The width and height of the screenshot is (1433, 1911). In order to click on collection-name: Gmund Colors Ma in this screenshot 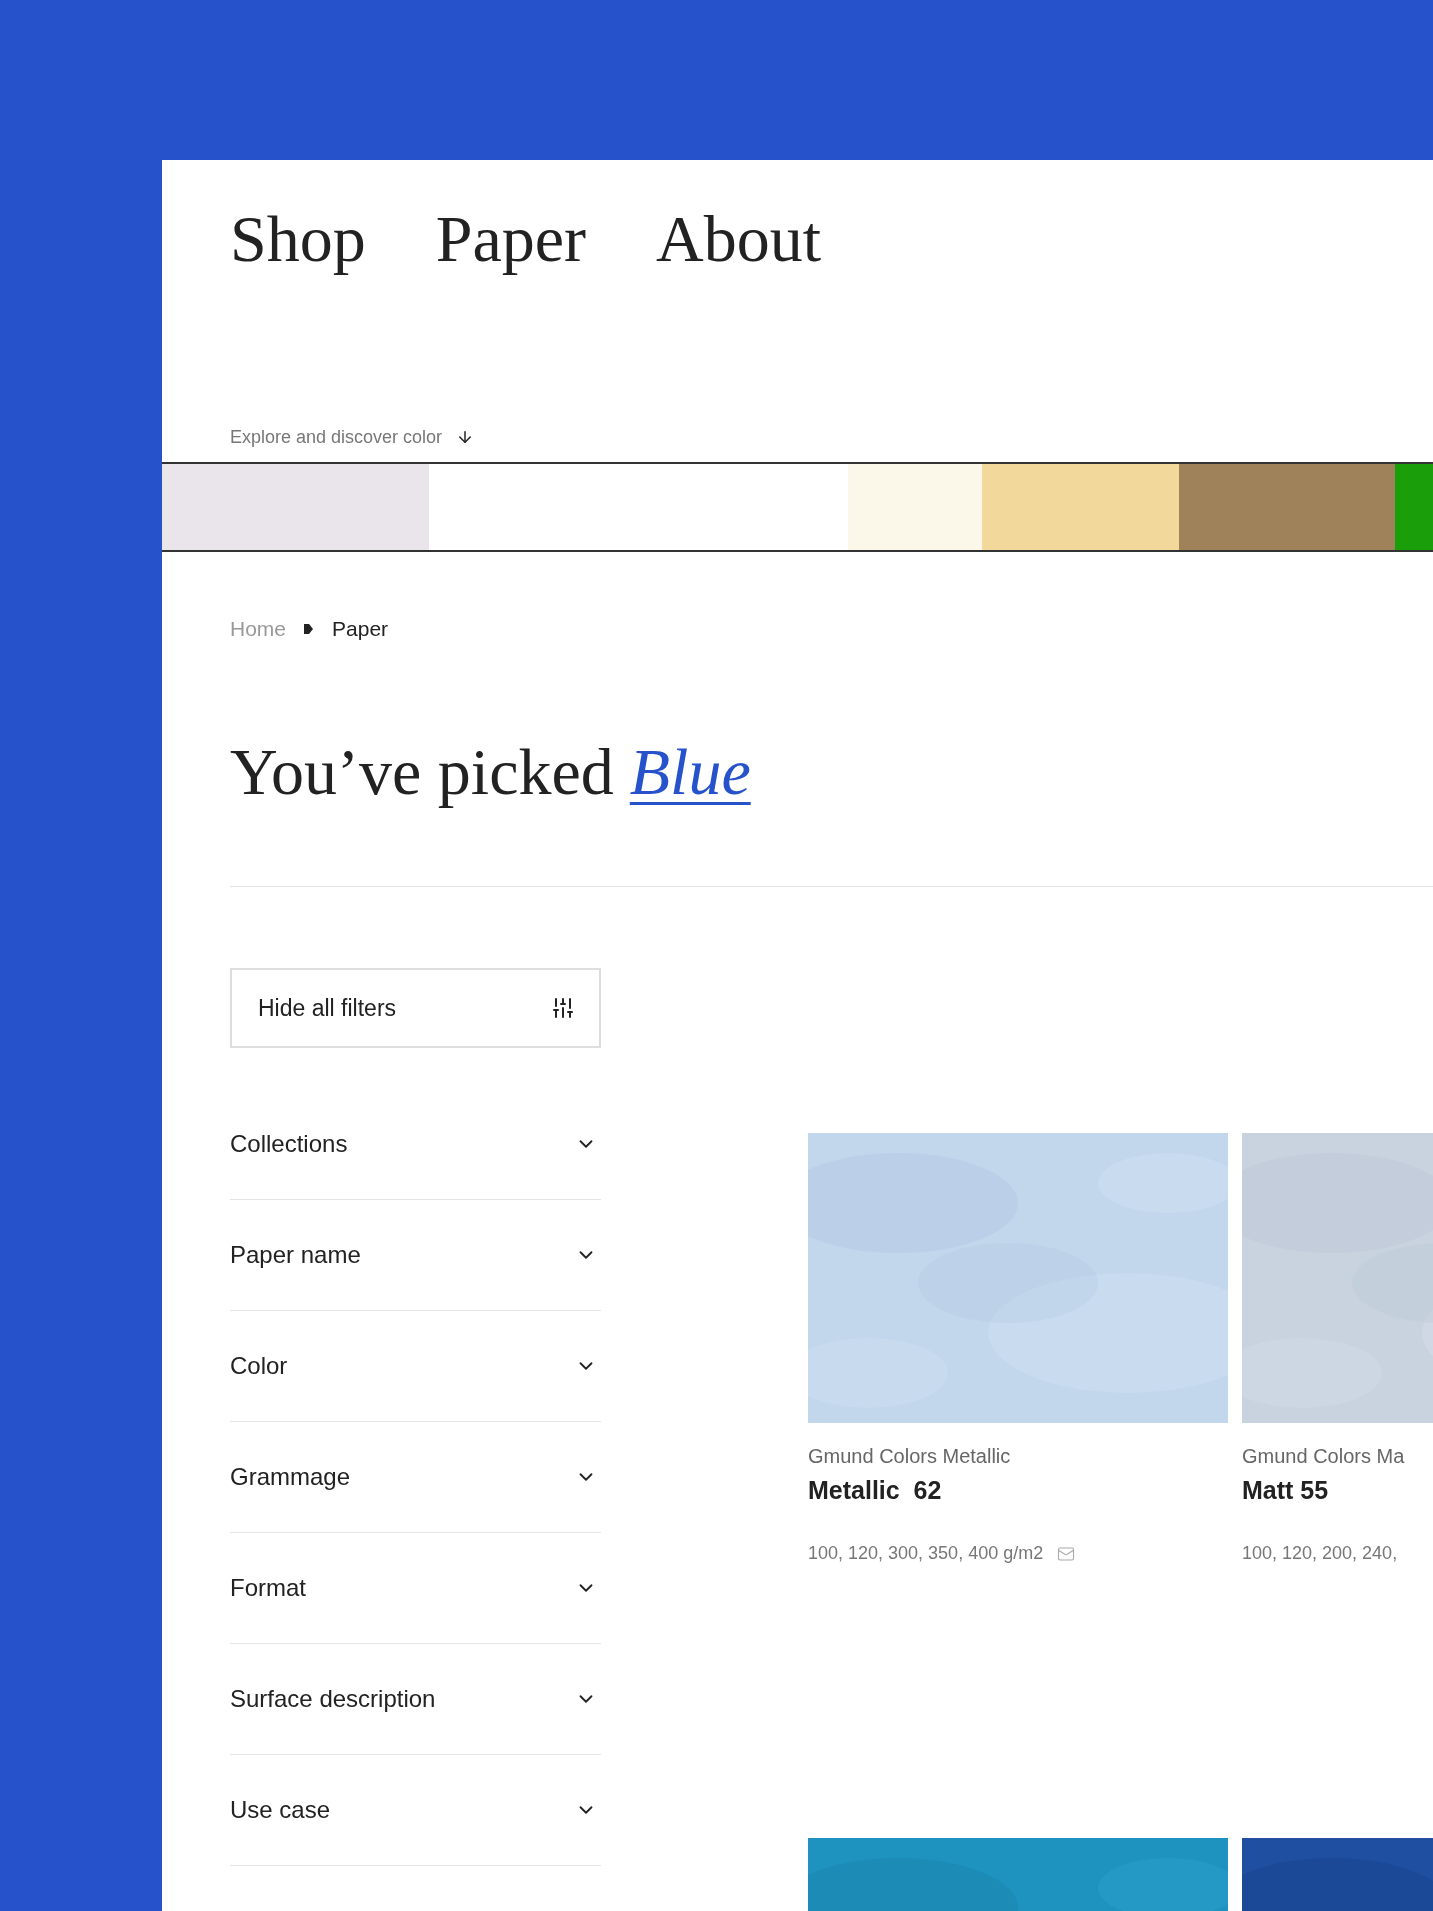, I will do `click(1324, 1456)`.